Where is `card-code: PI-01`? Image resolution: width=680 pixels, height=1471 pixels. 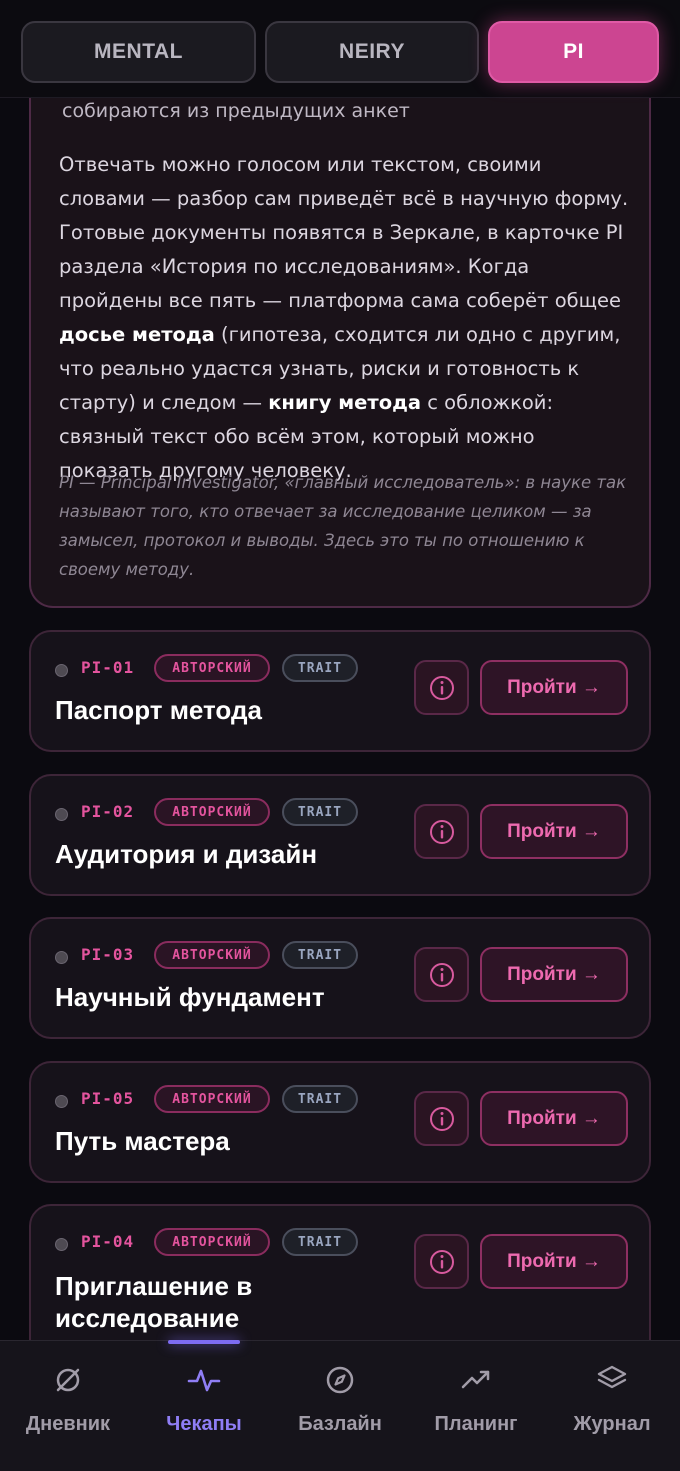 card-code: PI-01 is located at coordinates (108, 667).